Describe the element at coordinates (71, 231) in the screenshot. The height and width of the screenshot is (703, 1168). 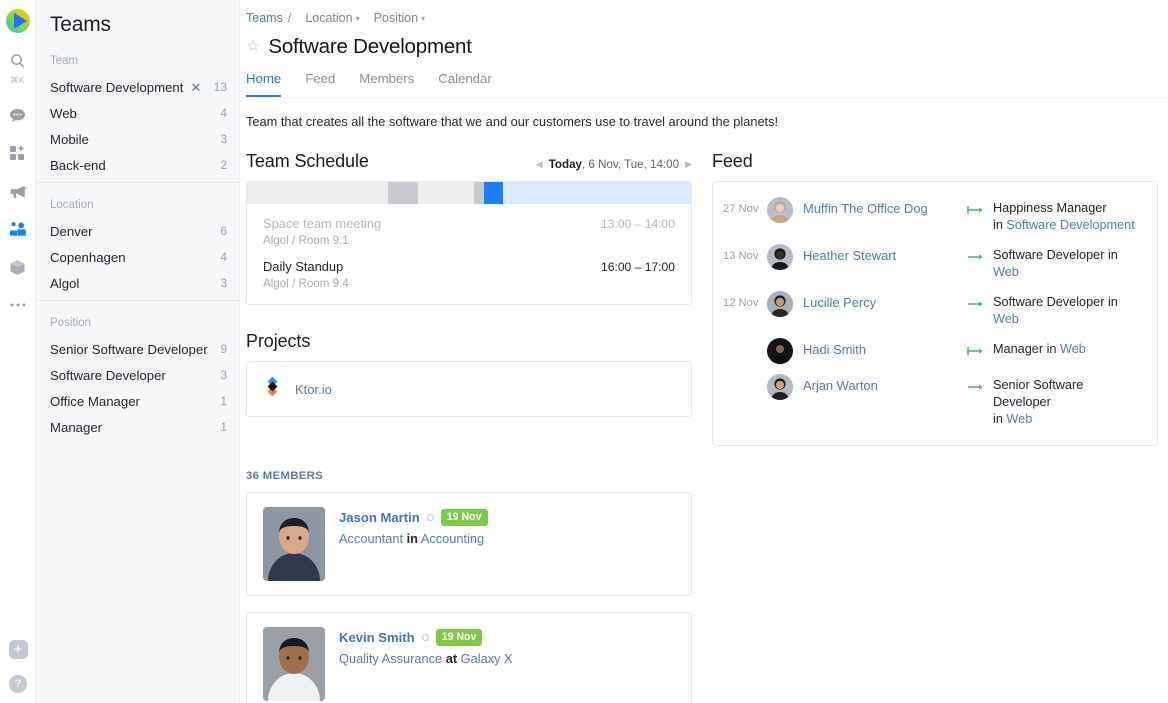
I see `filter-row-label: Denver` at that location.